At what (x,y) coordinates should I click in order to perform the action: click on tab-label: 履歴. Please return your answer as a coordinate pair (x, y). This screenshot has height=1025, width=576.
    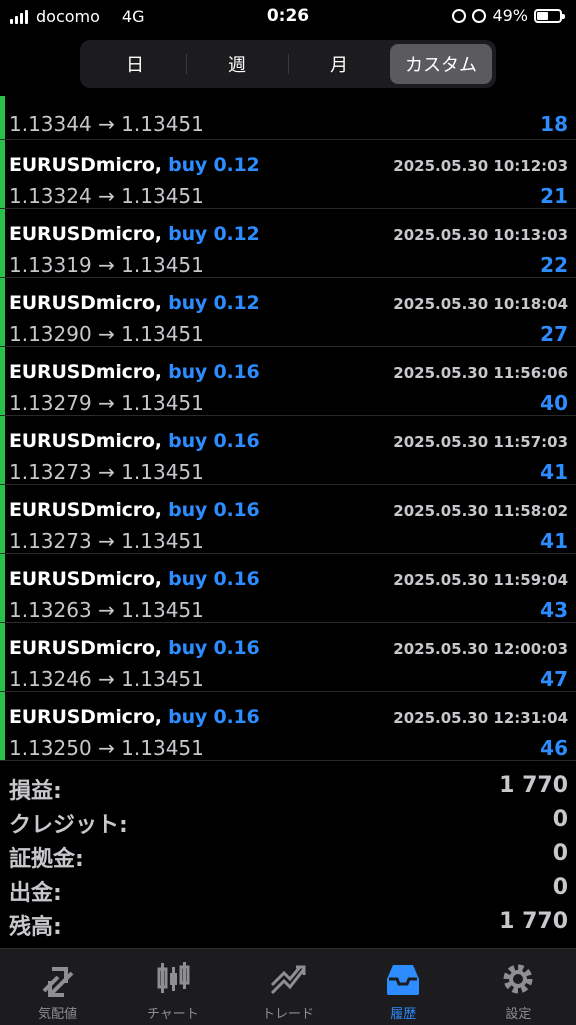
    Looking at the image, I should click on (403, 1014).